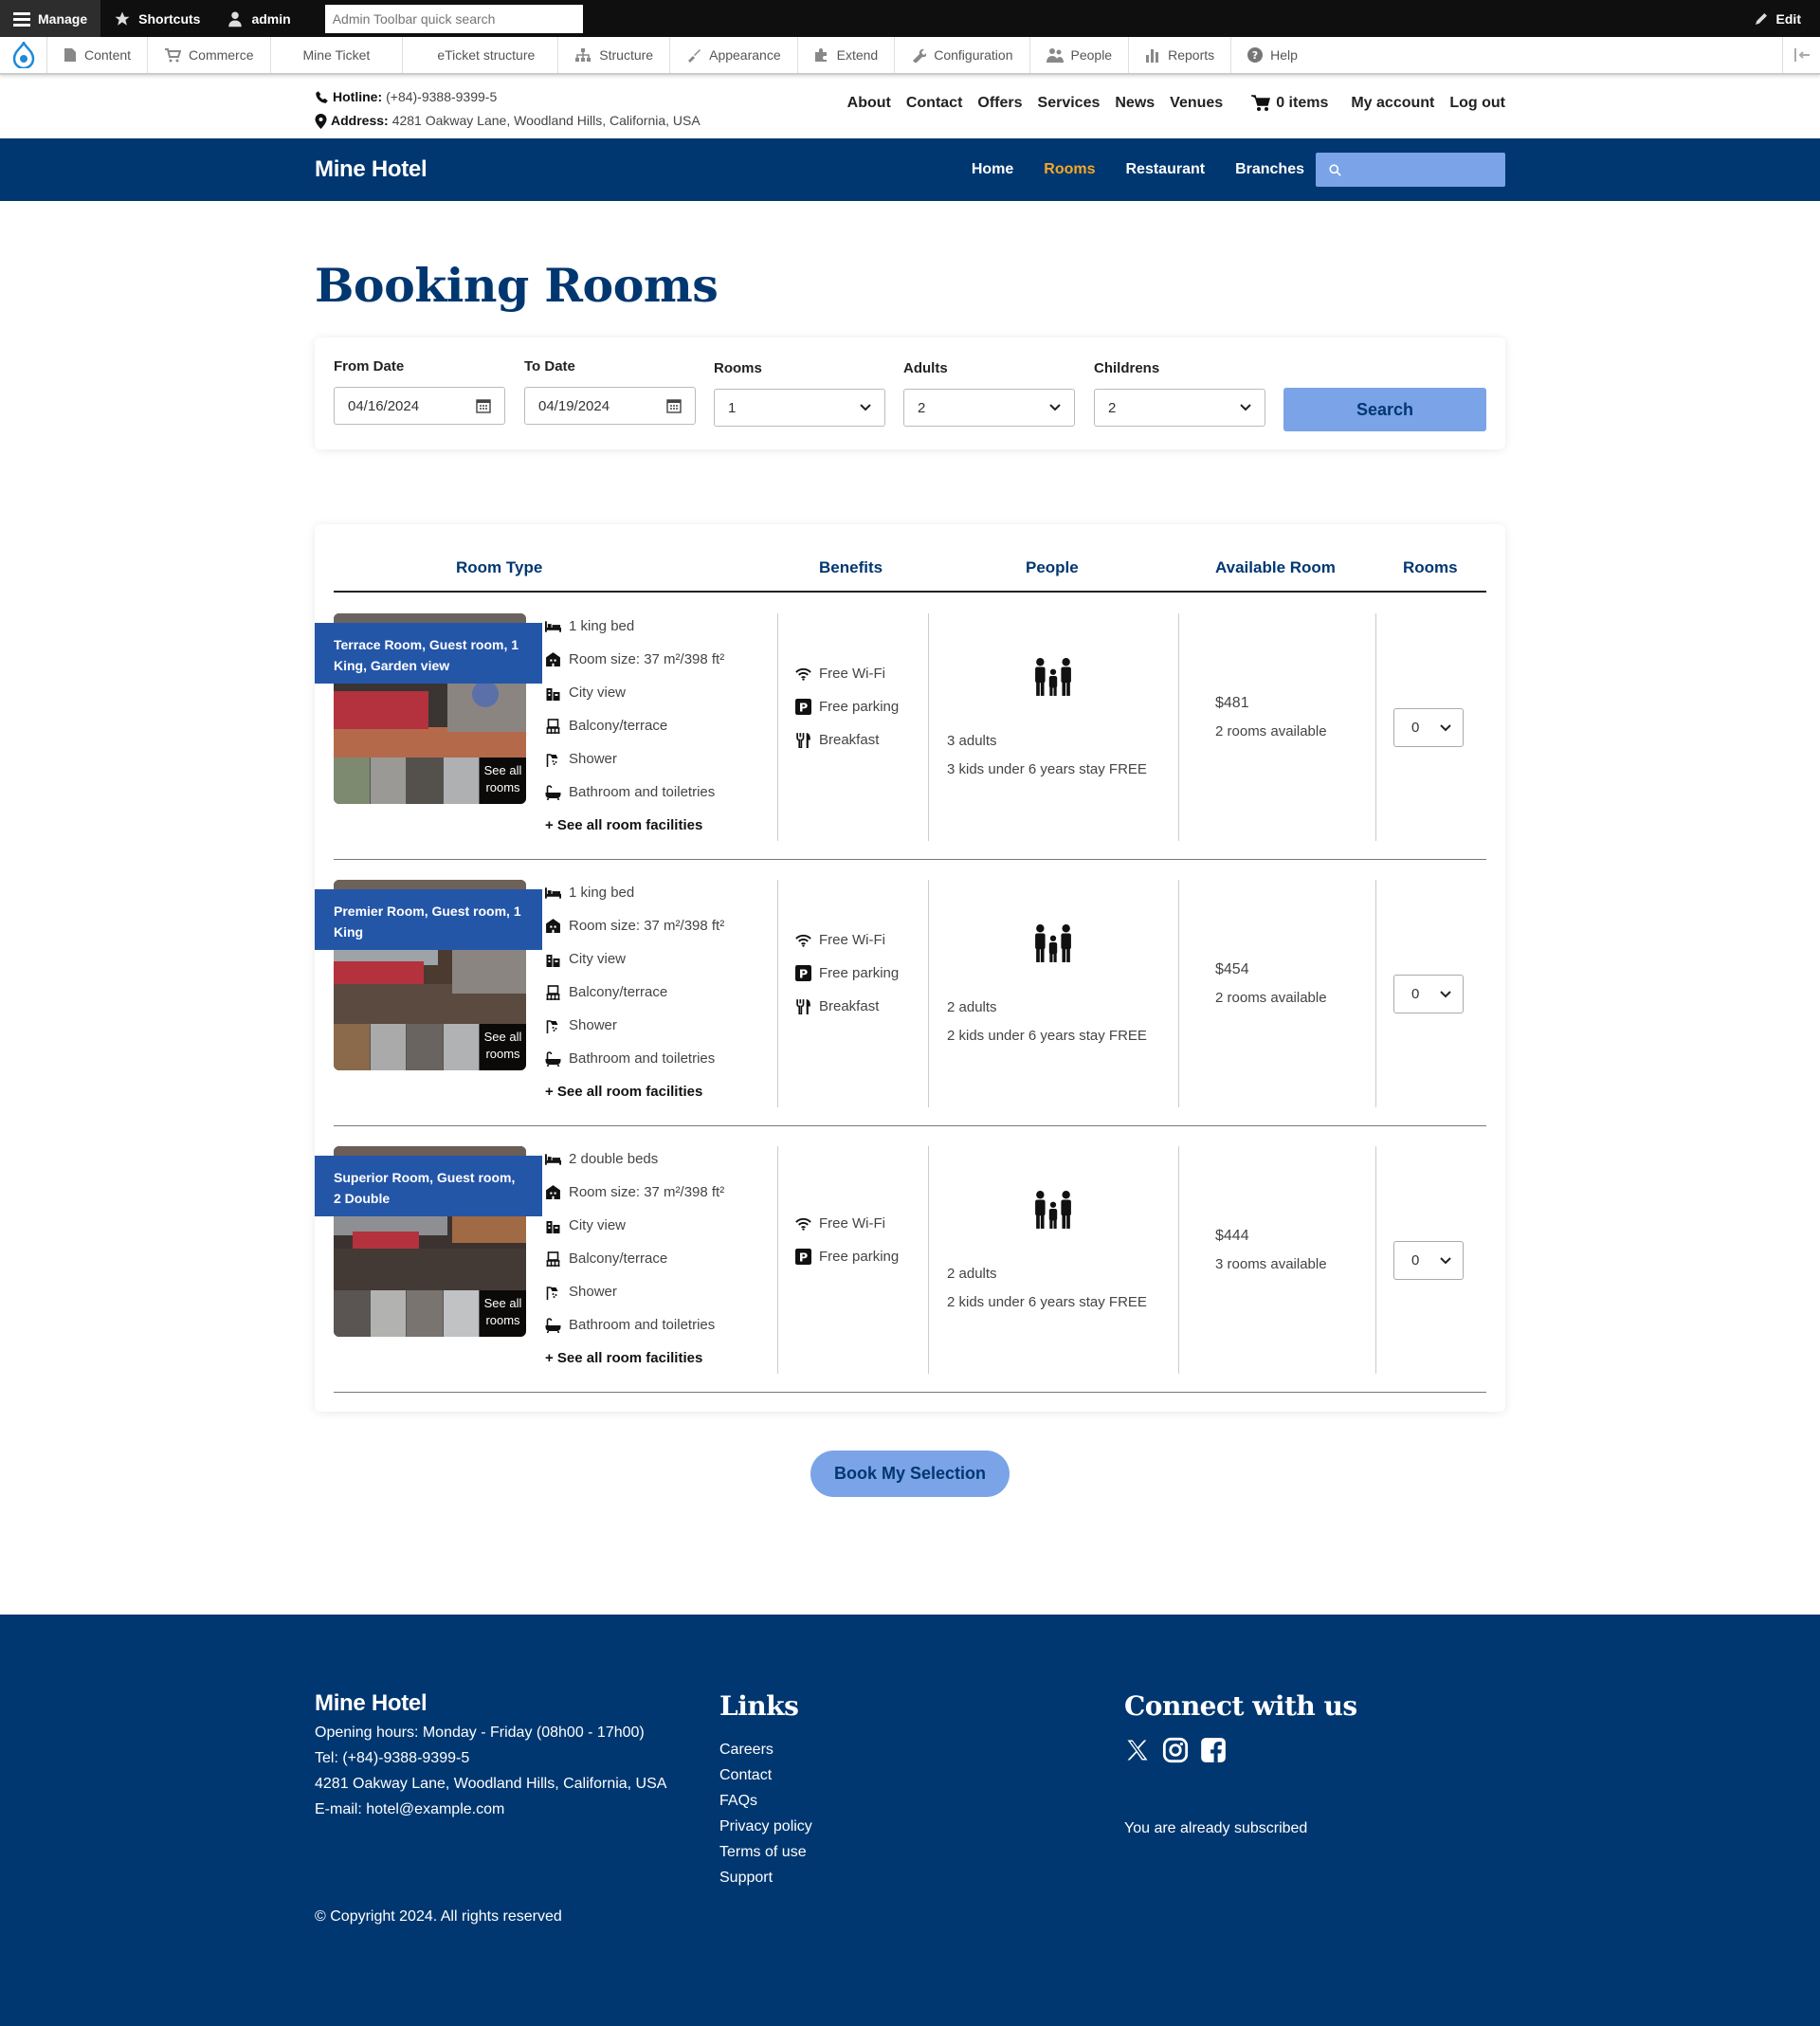 Image resolution: width=1820 pixels, height=2026 pixels. Describe the element at coordinates (98, 55) in the screenshot. I see `admin-menu-content: Content` at that location.